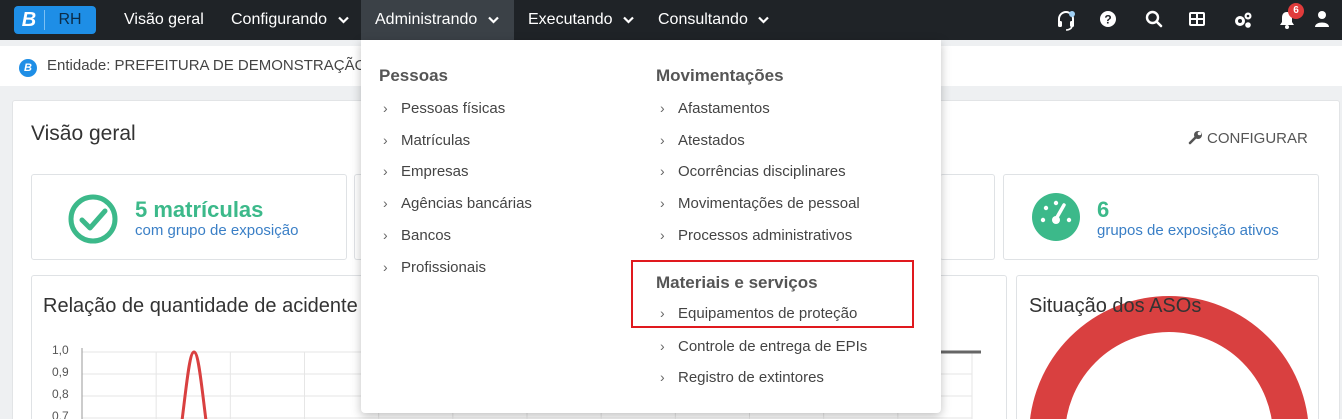 Image resolution: width=1342 pixels, height=419 pixels. Describe the element at coordinates (93, 221) in the screenshot. I see `check-circle-icon` at that location.